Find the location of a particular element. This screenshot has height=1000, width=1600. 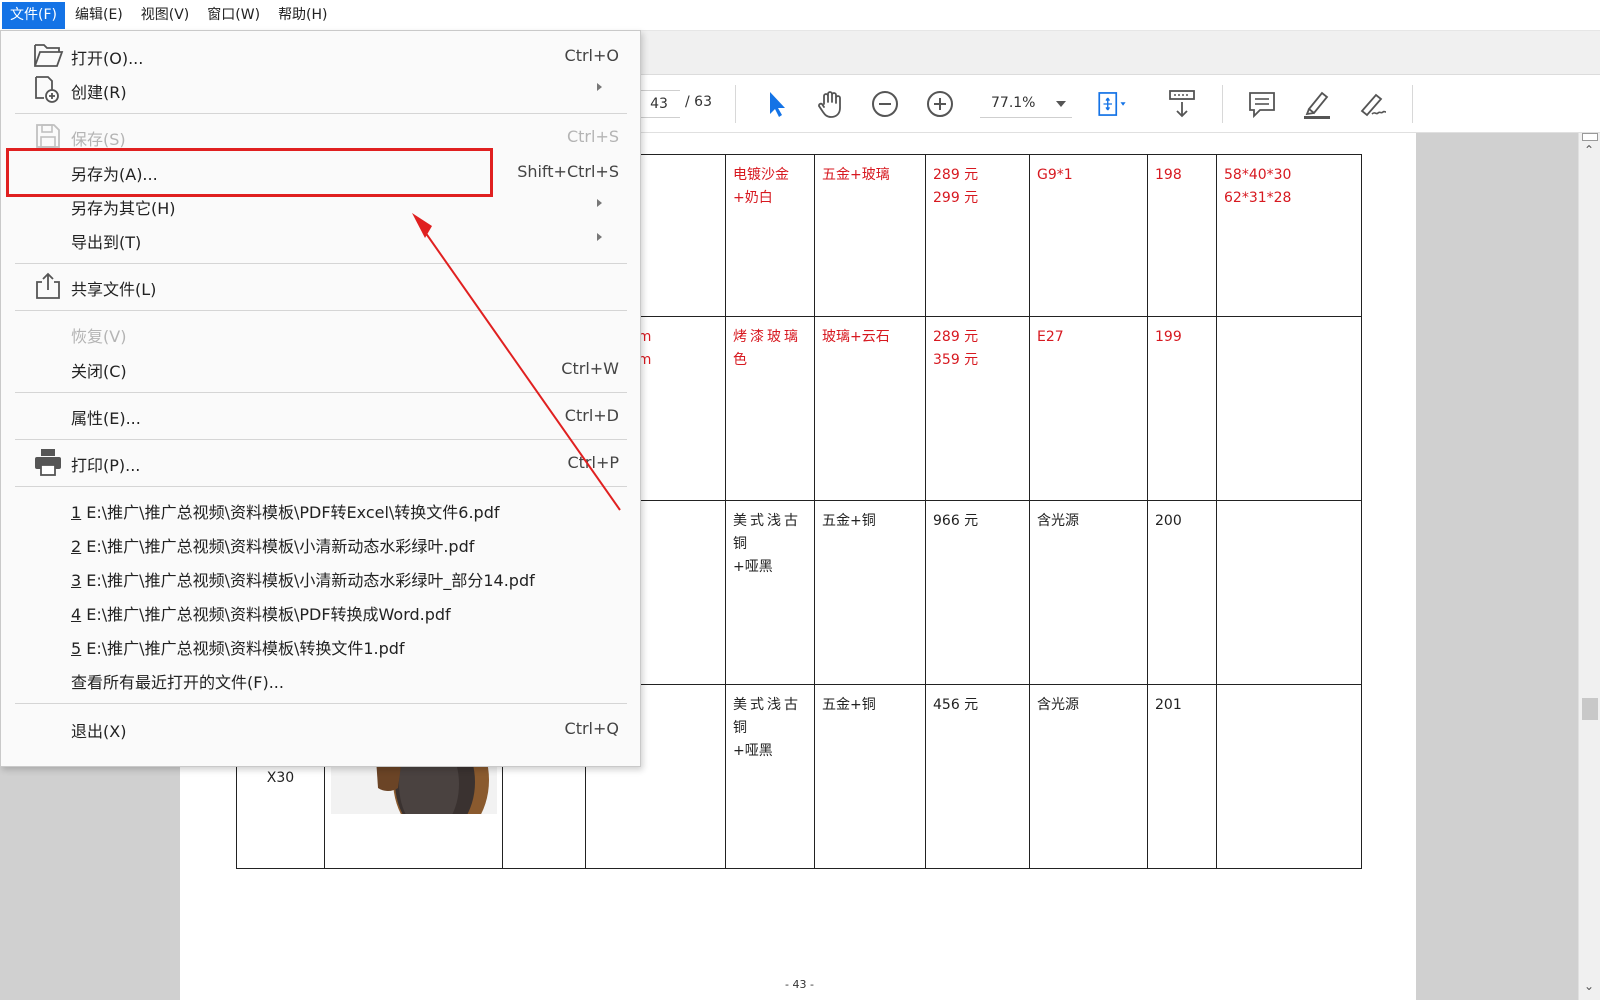

source-cell: 含光源 is located at coordinates (1088, 776).